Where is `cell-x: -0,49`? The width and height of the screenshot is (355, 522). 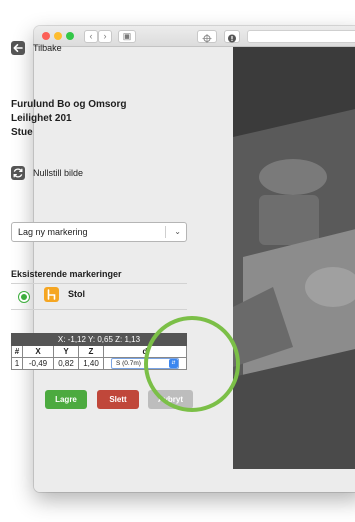
cell-x: -0,49 is located at coordinates (38, 363).